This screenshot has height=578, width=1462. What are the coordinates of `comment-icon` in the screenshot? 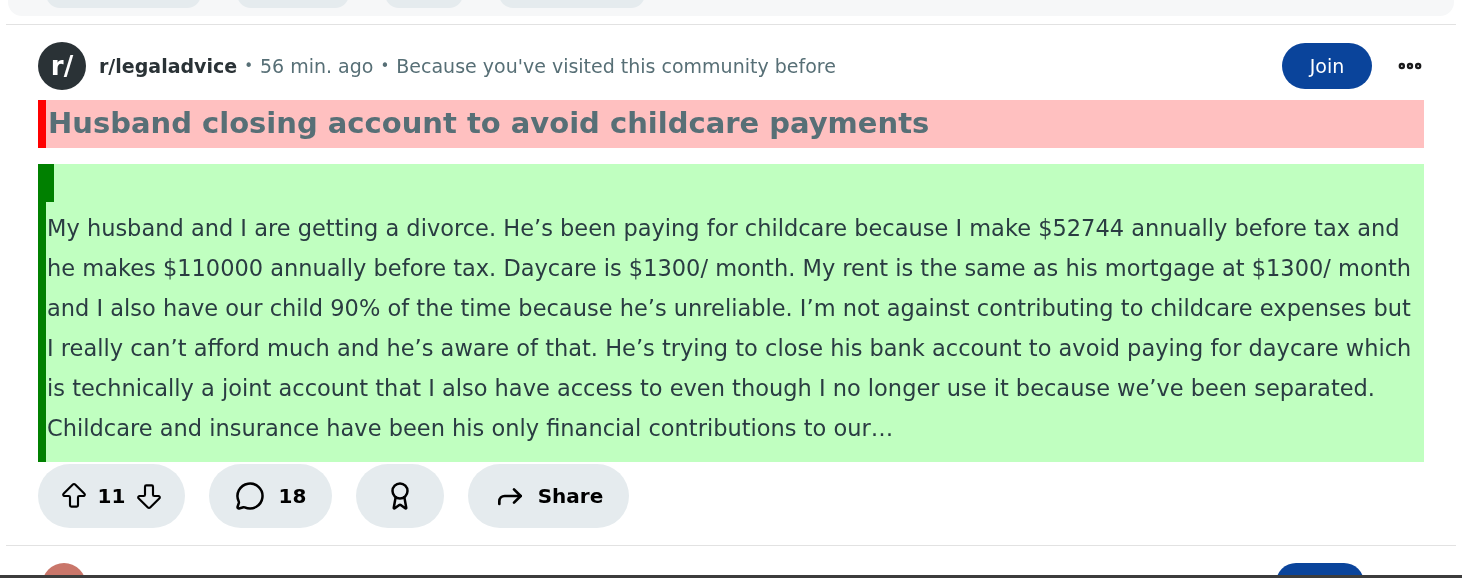 It's located at (249, 496).